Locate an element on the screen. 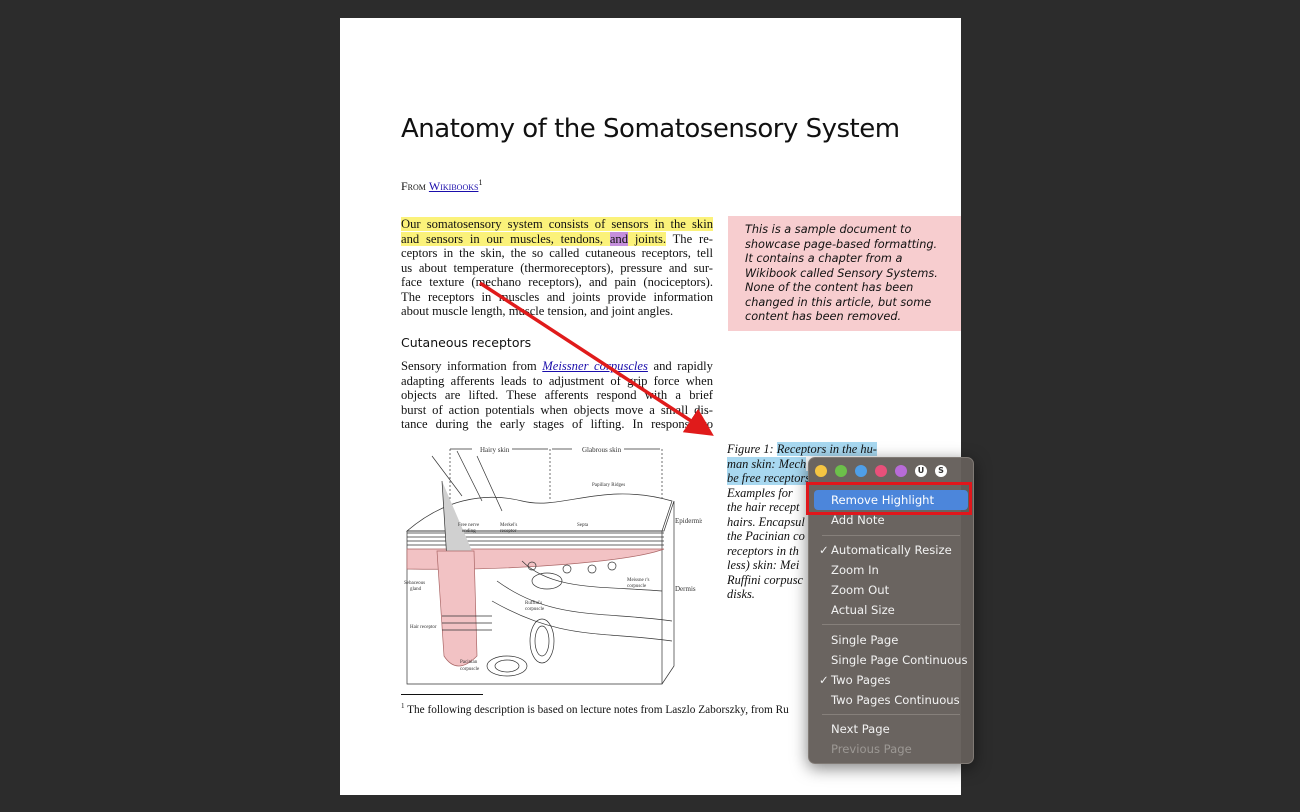  underline-button: U is located at coordinates (921, 471).